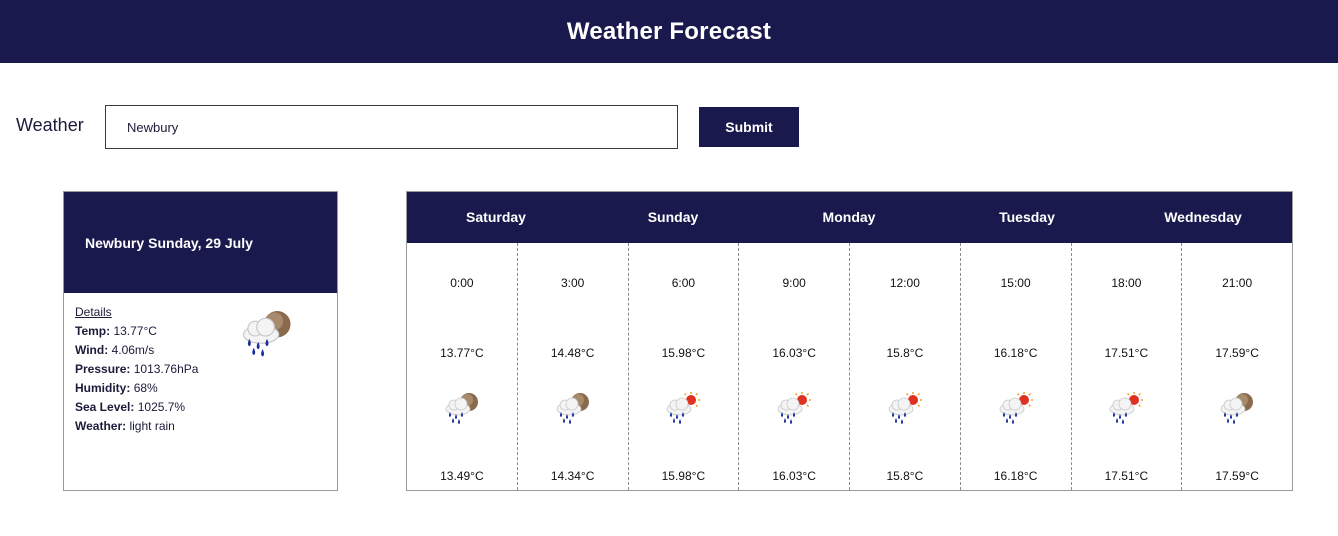 This screenshot has width=1338, height=536. Describe the element at coordinates (462, 353) in the screenshot. I see `slot-temp: 13.77°C` at that location.